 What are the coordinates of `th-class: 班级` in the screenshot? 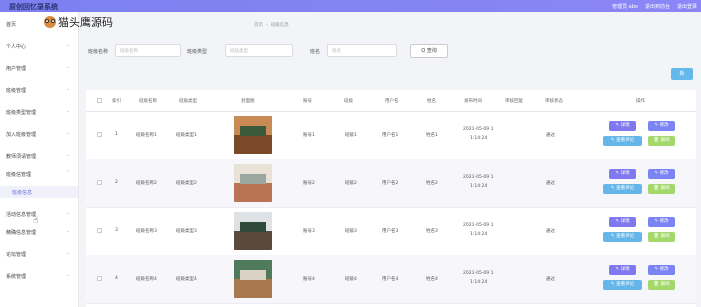 It's located at (348, 101).